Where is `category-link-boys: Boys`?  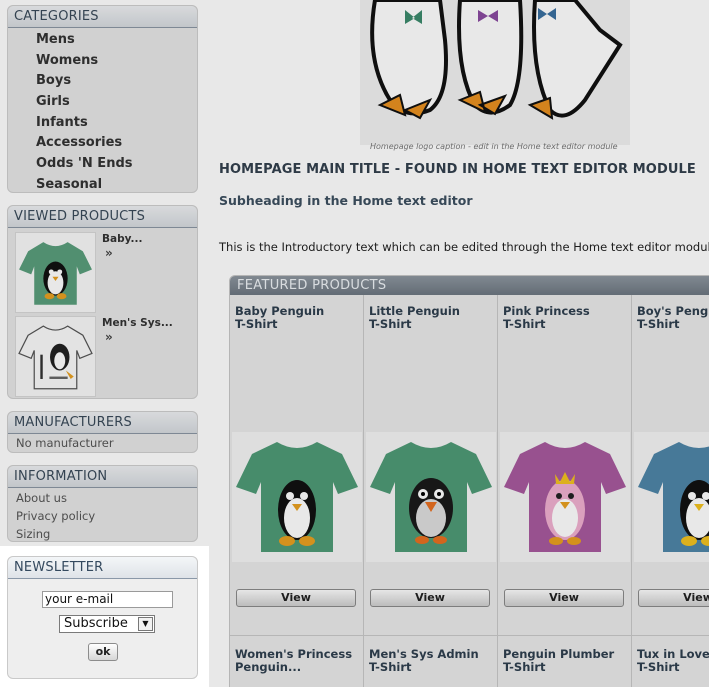 category-link-boys: Boys is located at coordinates (116, 81).